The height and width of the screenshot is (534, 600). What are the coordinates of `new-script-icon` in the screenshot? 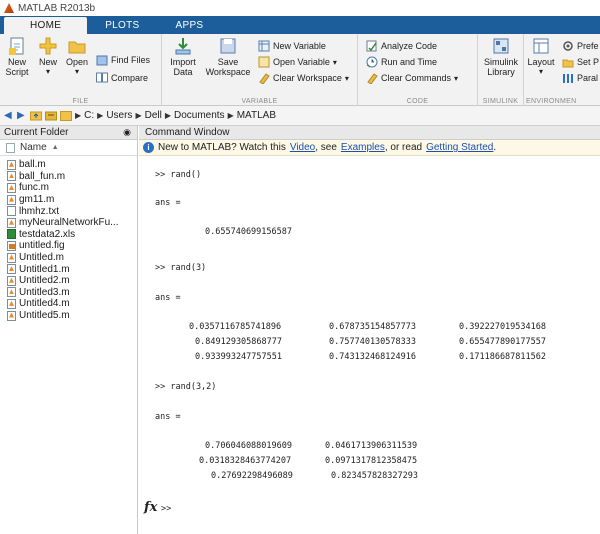 It's located at (16, 46).